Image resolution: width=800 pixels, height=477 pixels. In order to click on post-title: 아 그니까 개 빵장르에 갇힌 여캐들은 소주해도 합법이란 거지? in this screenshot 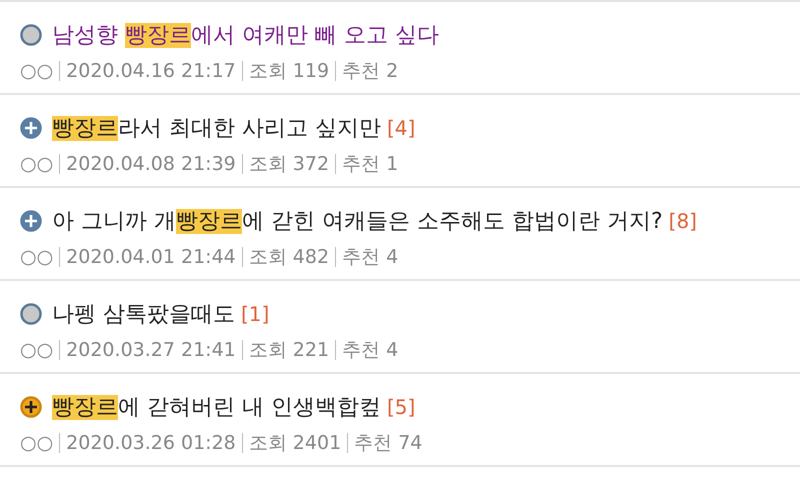, I will do `click(357, 221)`.